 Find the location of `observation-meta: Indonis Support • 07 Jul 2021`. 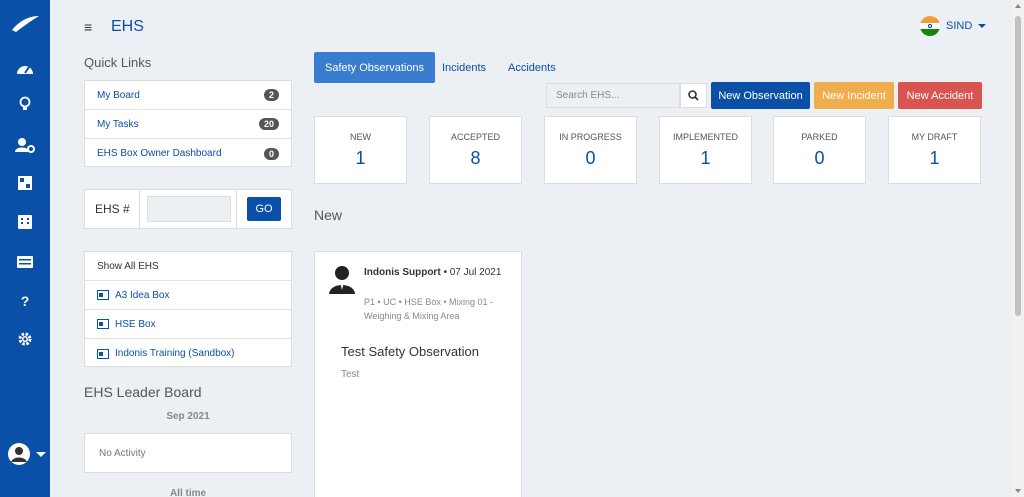

observation-meta: Indonis Support • 07 Jul 2021 is located at coordinates (439, 272).